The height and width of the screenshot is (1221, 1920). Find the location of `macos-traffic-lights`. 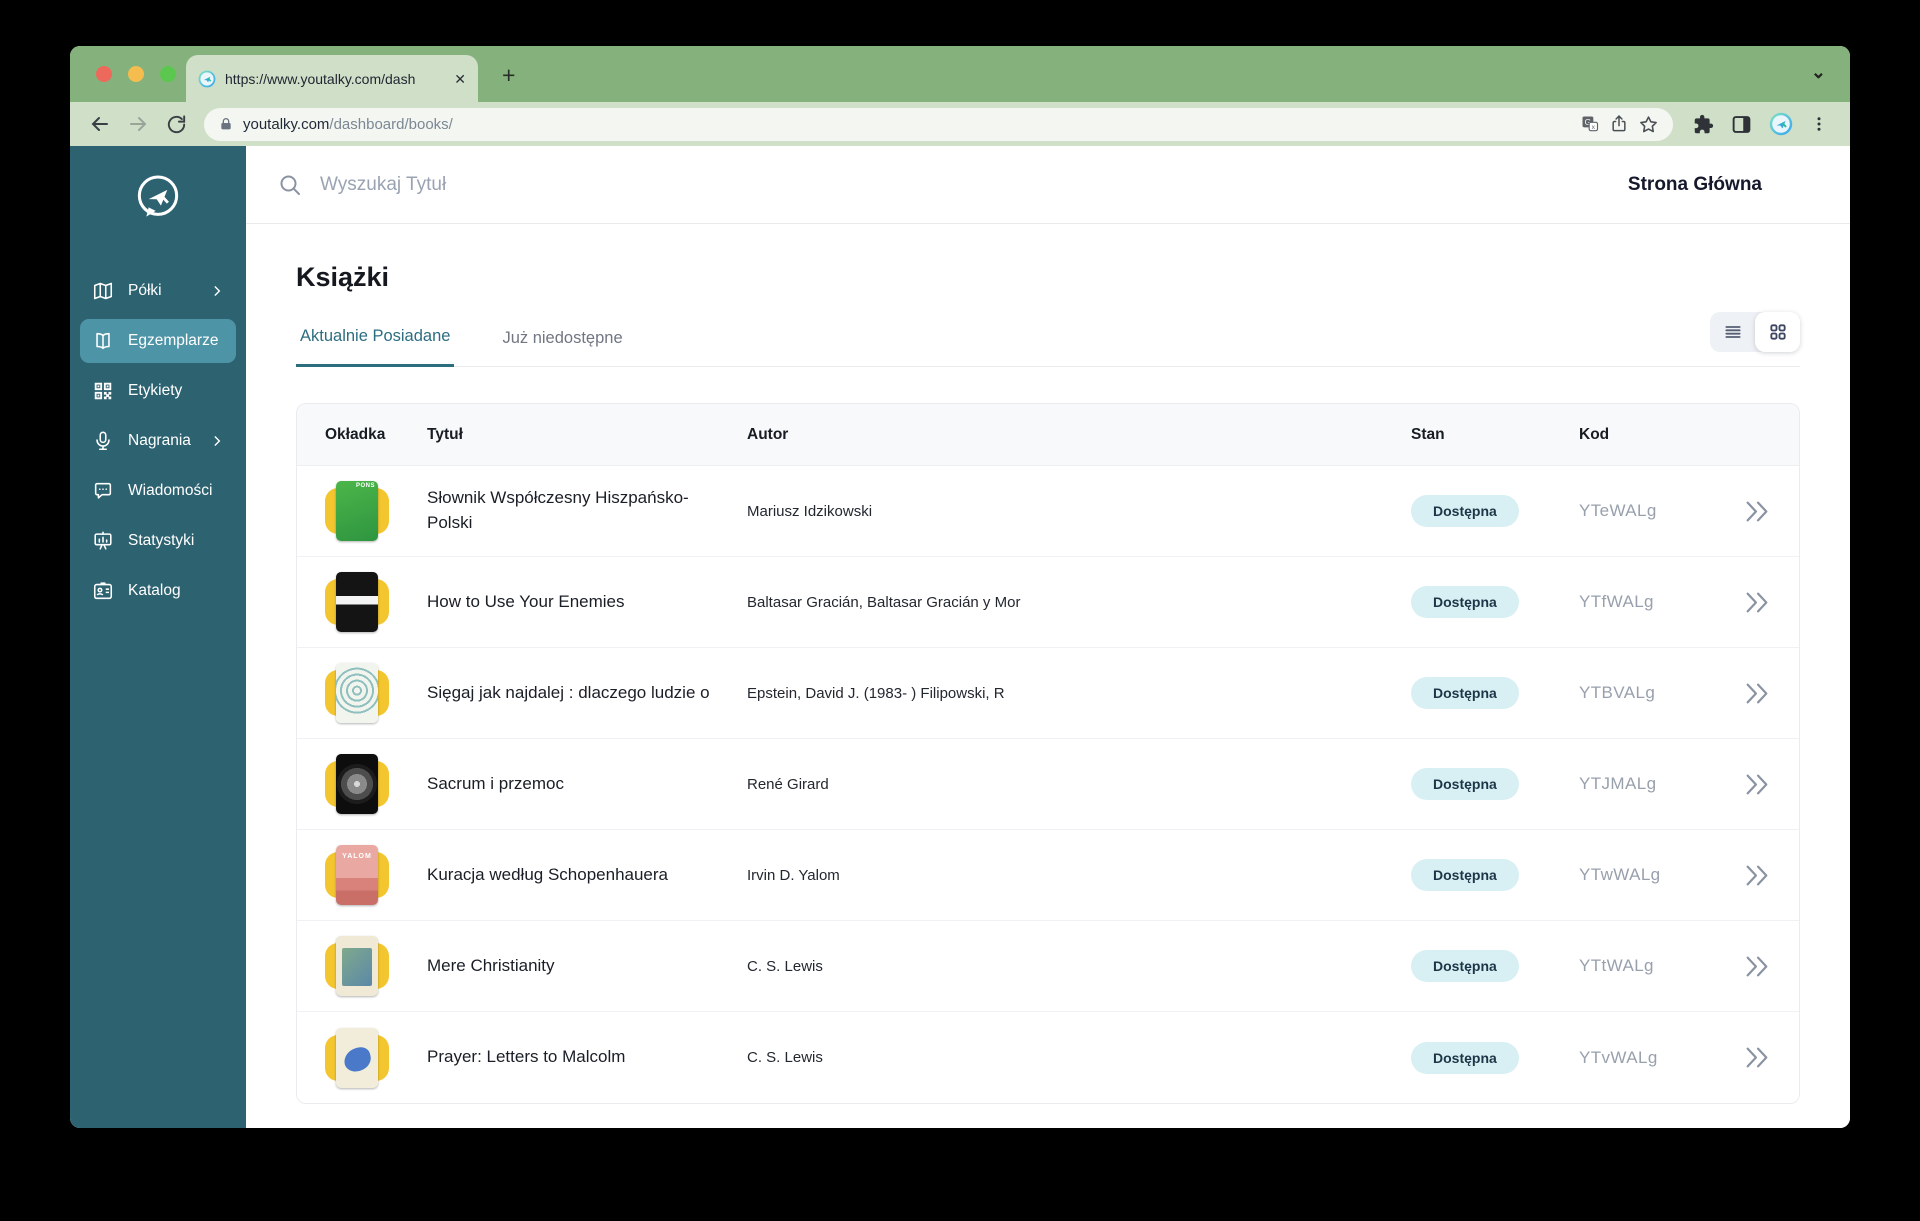

macos-traffic-lights is located at coordinates (136, 74).